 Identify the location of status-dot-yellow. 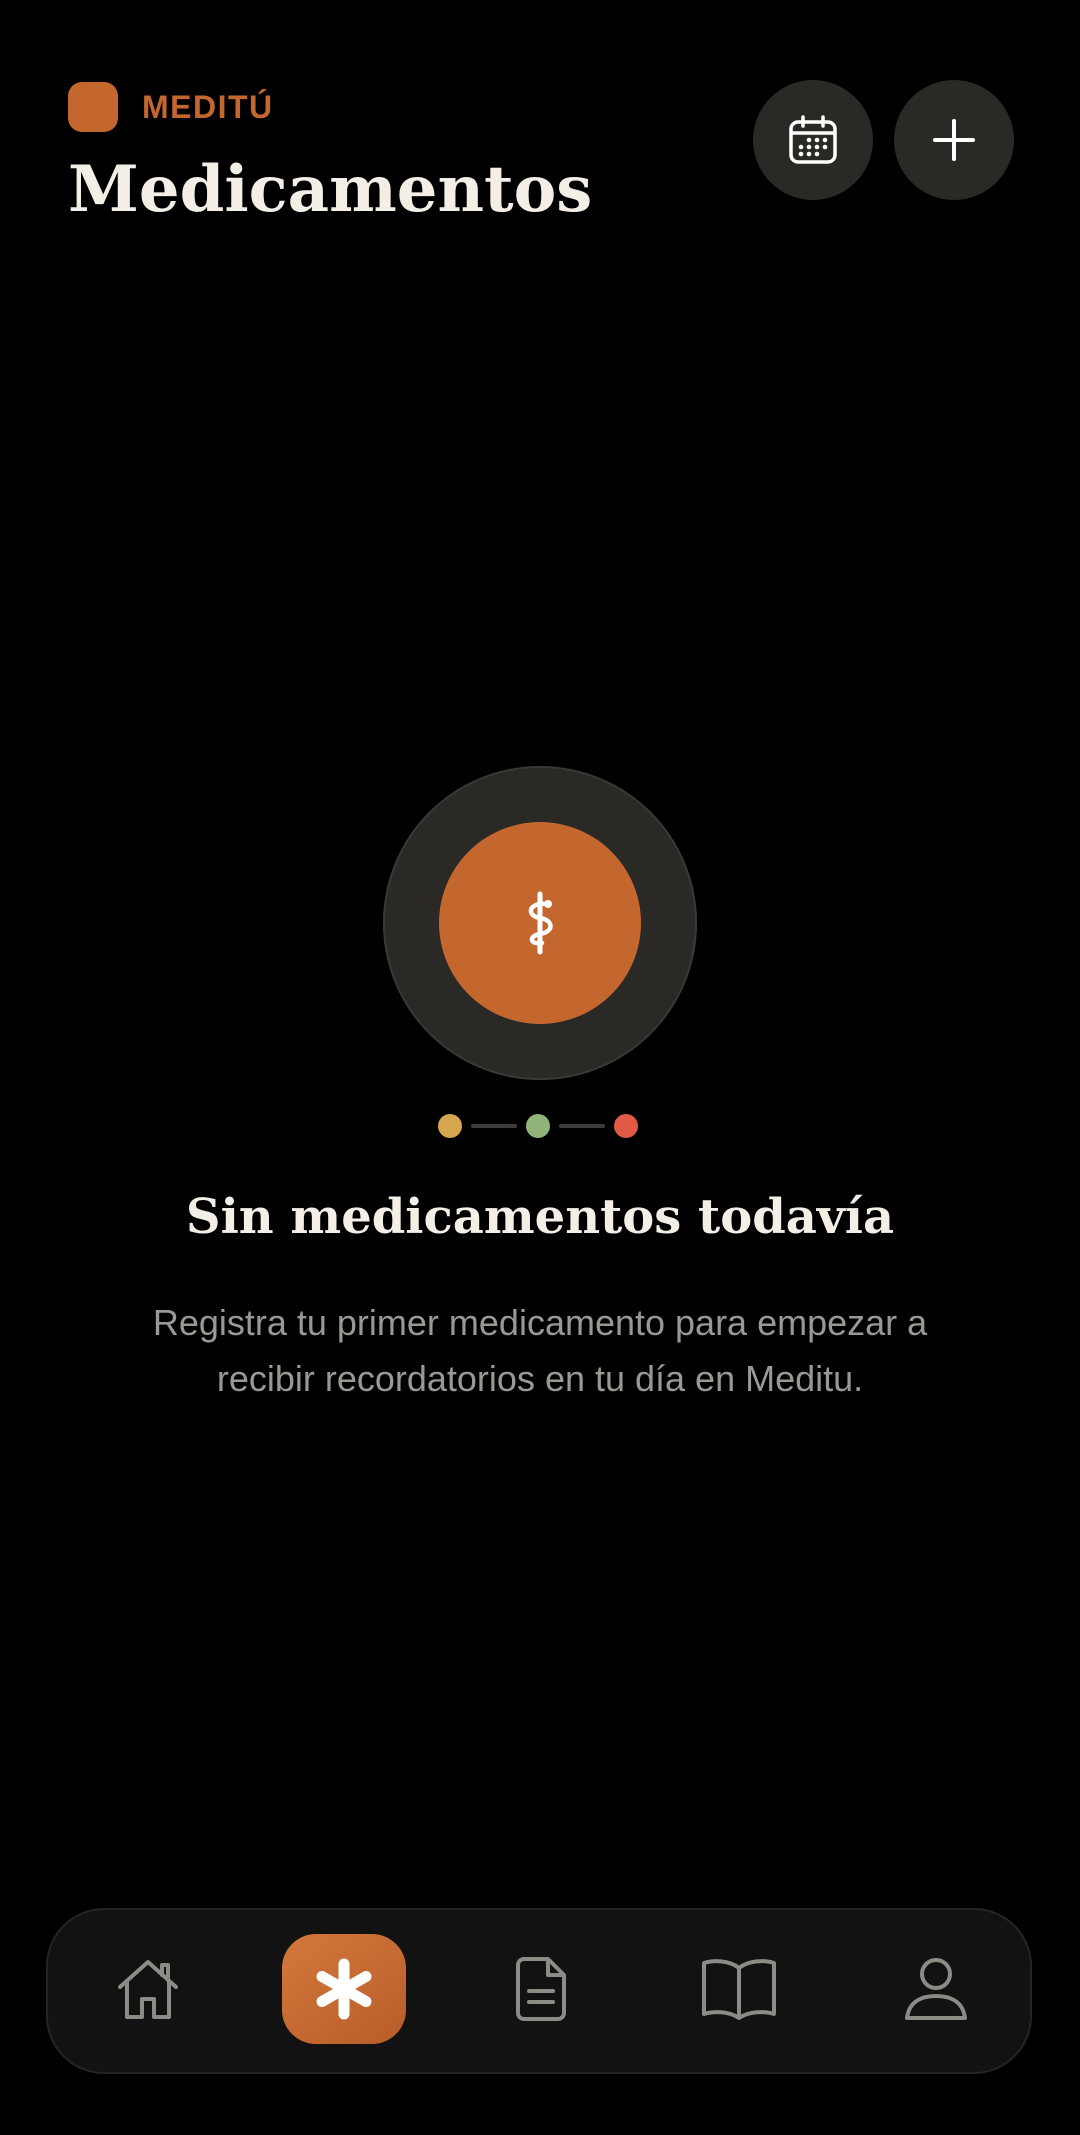
(450, 1126).